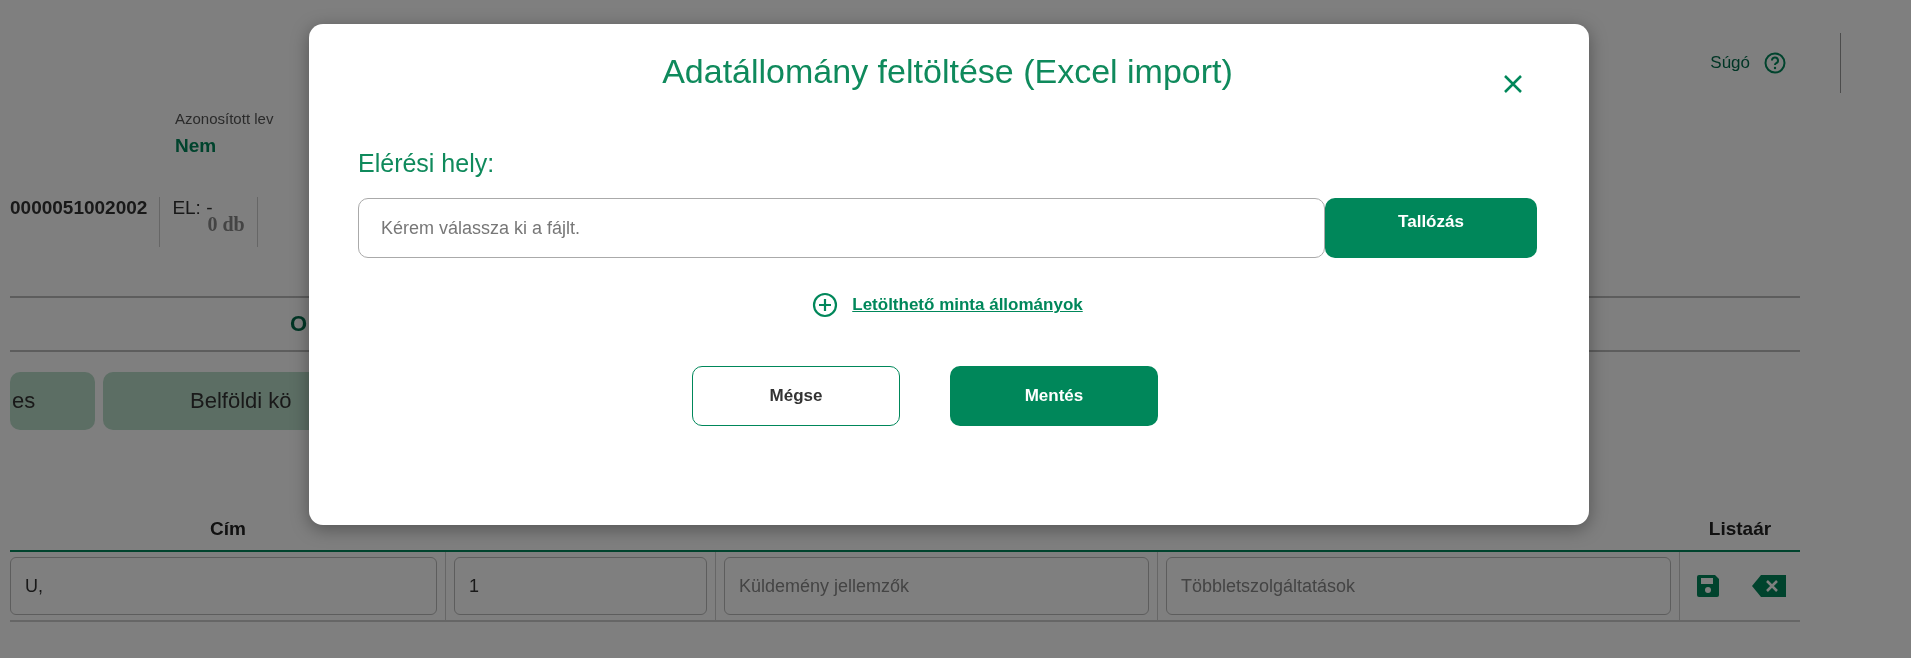 The height and width of the screenshot is (658, 1911). I want to click on help-link: Súgó, so click(1730, 62).